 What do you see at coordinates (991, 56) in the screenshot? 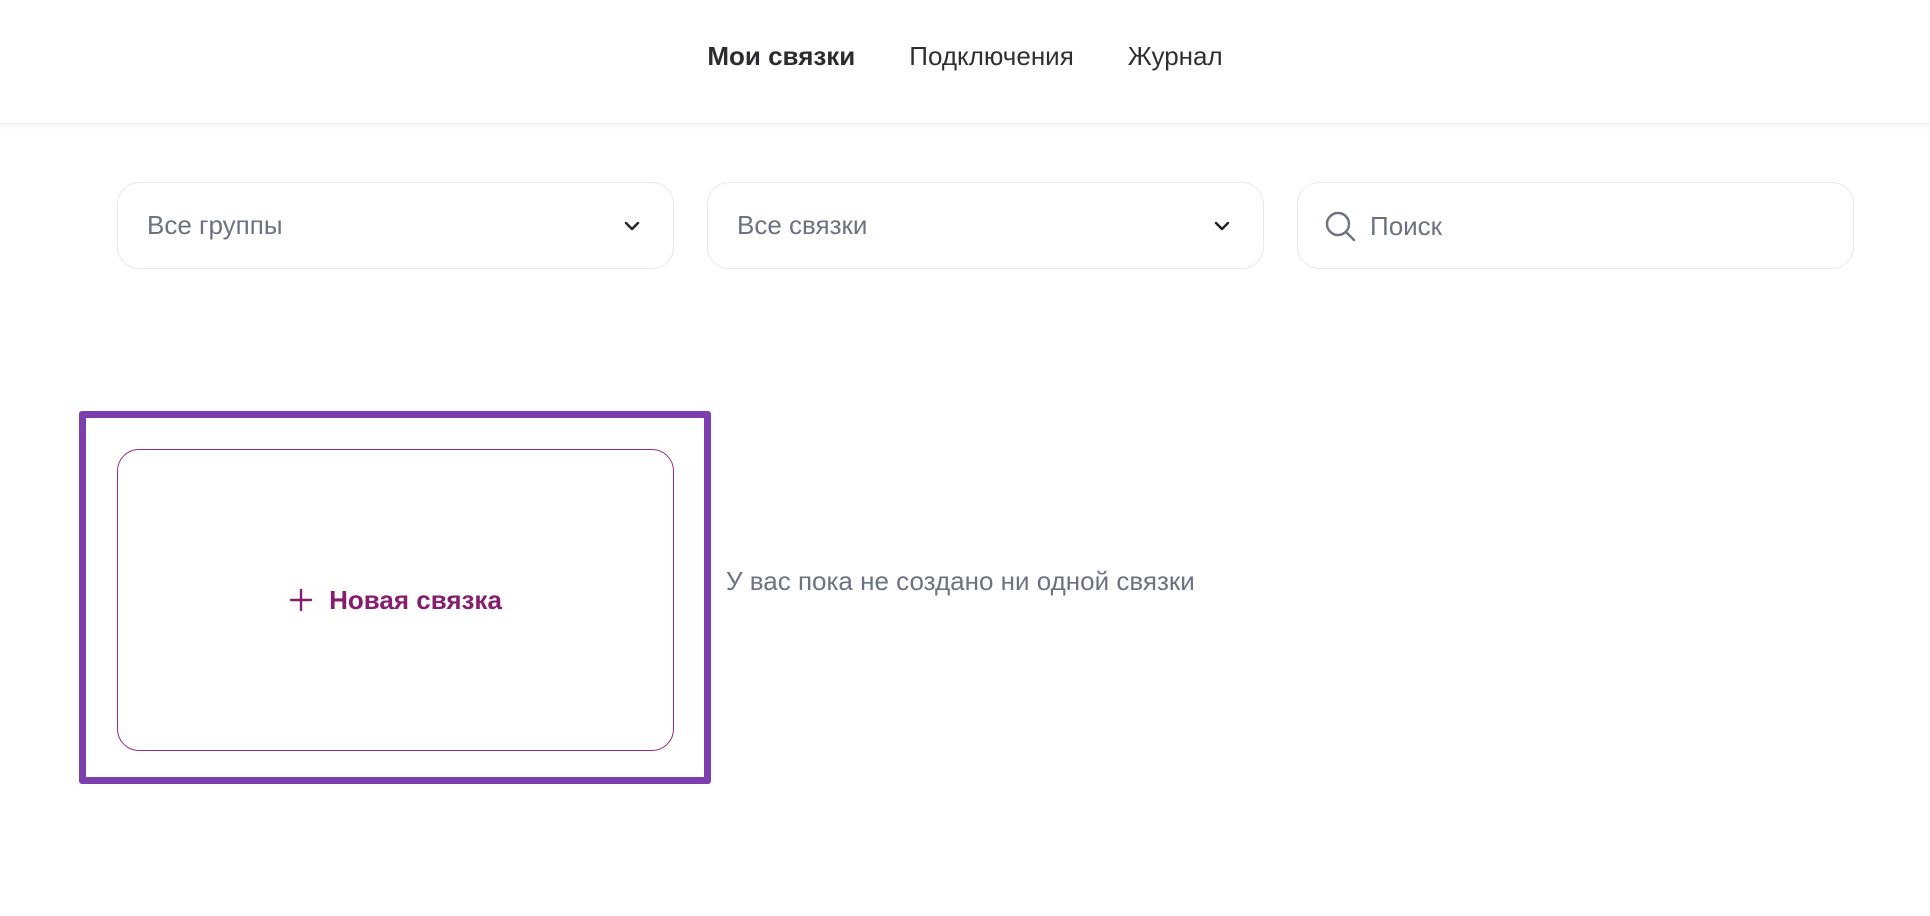
I see `nav-tab-connections: Подключения` at bounding box center [991, 56].